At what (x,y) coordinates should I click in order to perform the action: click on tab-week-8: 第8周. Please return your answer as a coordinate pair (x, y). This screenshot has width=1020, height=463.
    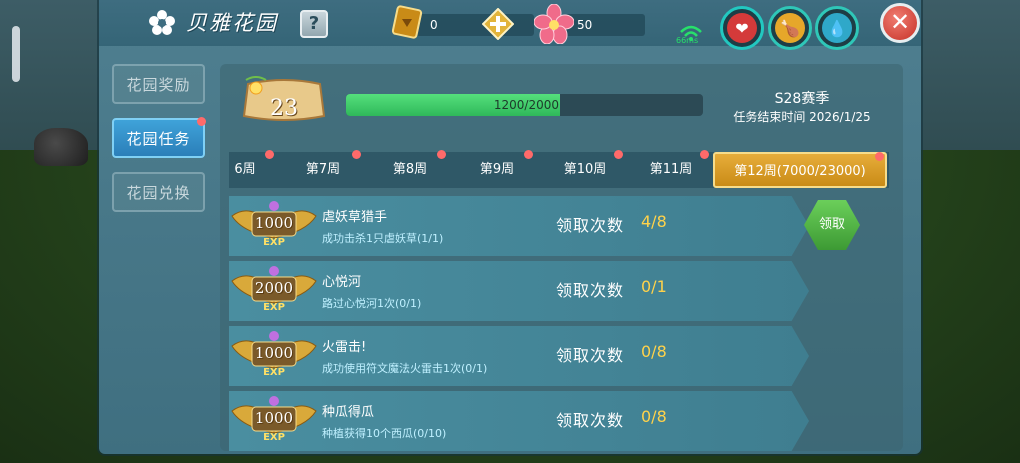
    Looking at the image, I should click on (411, 169).